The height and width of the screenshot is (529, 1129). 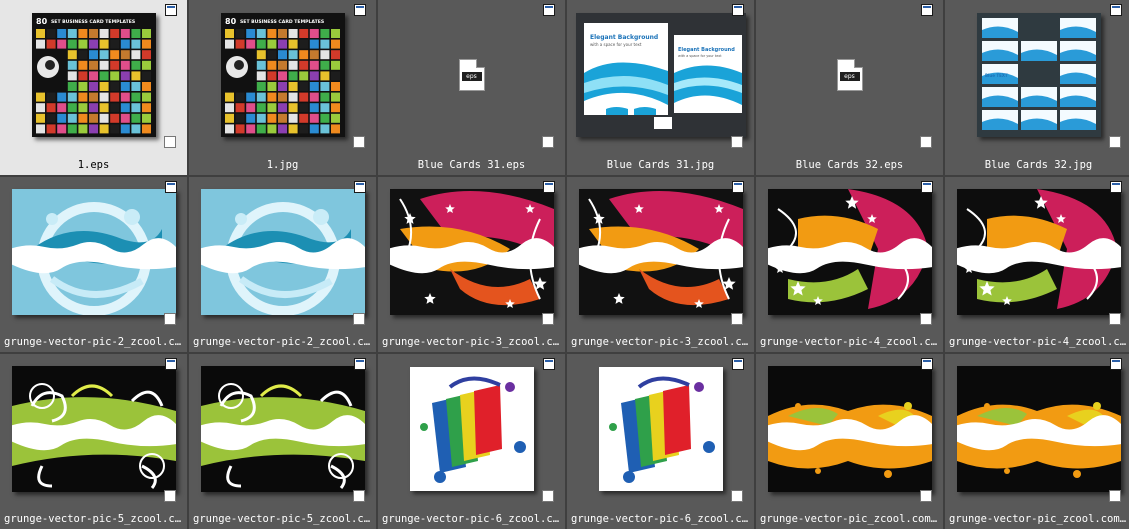 I want to click on file-thumbnail-item: Blue TEXT Blue Cards 32.jpg, so click(x=1037, y=87).